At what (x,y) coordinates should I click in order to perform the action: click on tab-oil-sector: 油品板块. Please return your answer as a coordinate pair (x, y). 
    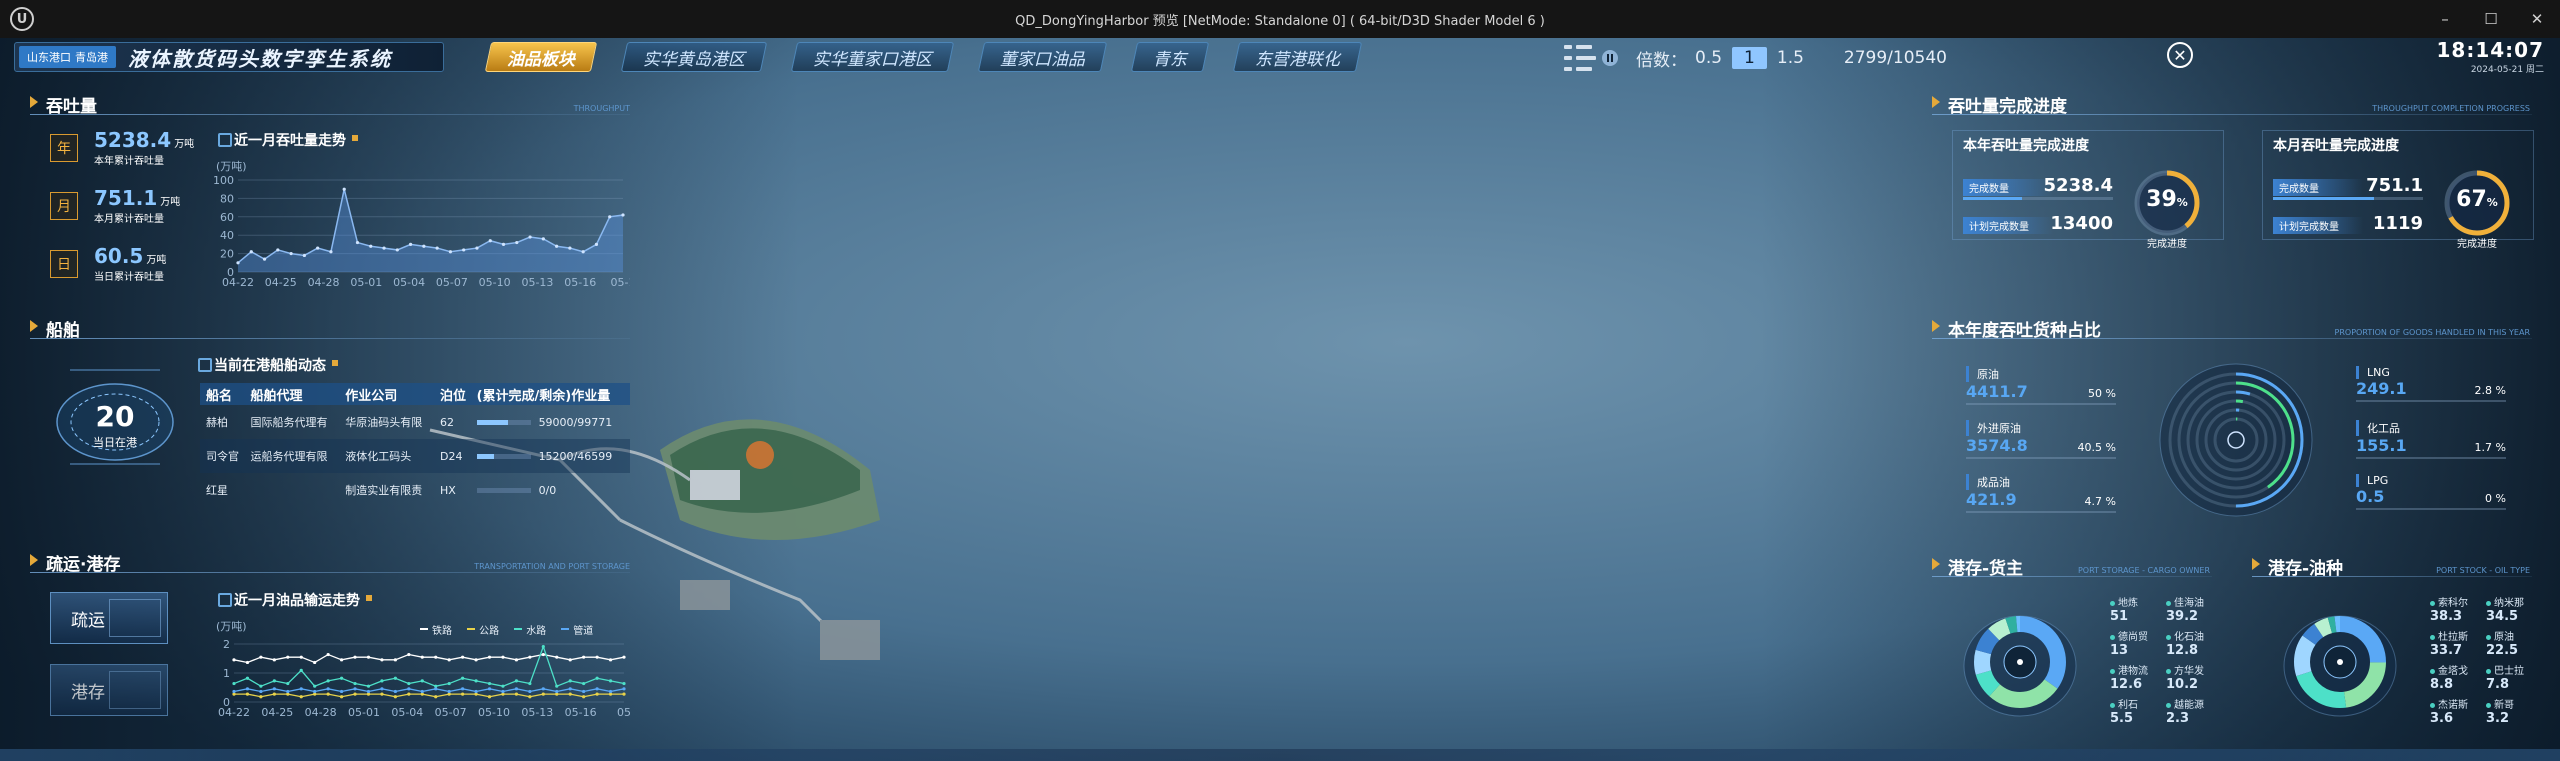
    Looking at the image, I should click on (541, 57).